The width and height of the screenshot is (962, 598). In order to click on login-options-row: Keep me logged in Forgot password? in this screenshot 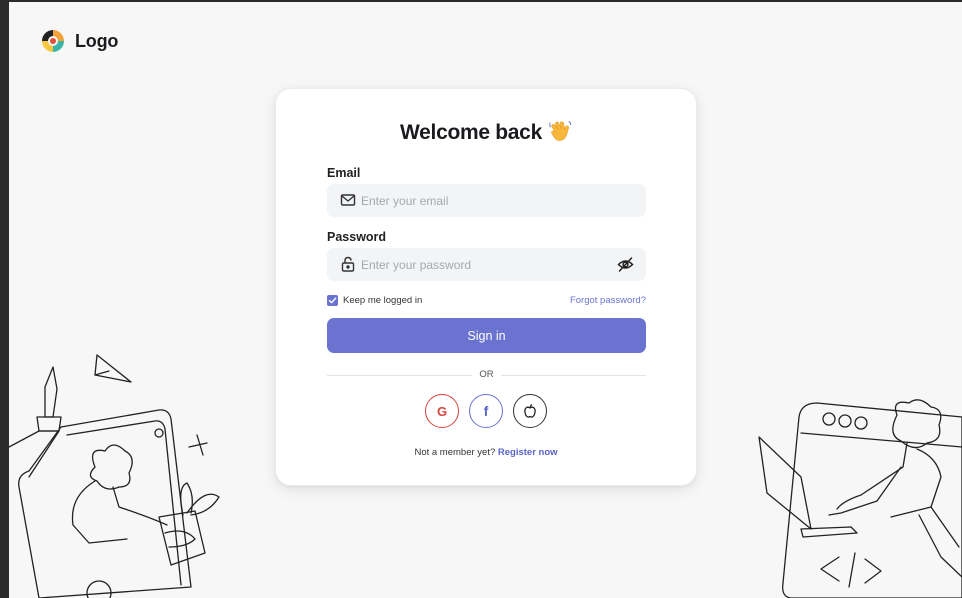, I will do `click(486, 300)`.